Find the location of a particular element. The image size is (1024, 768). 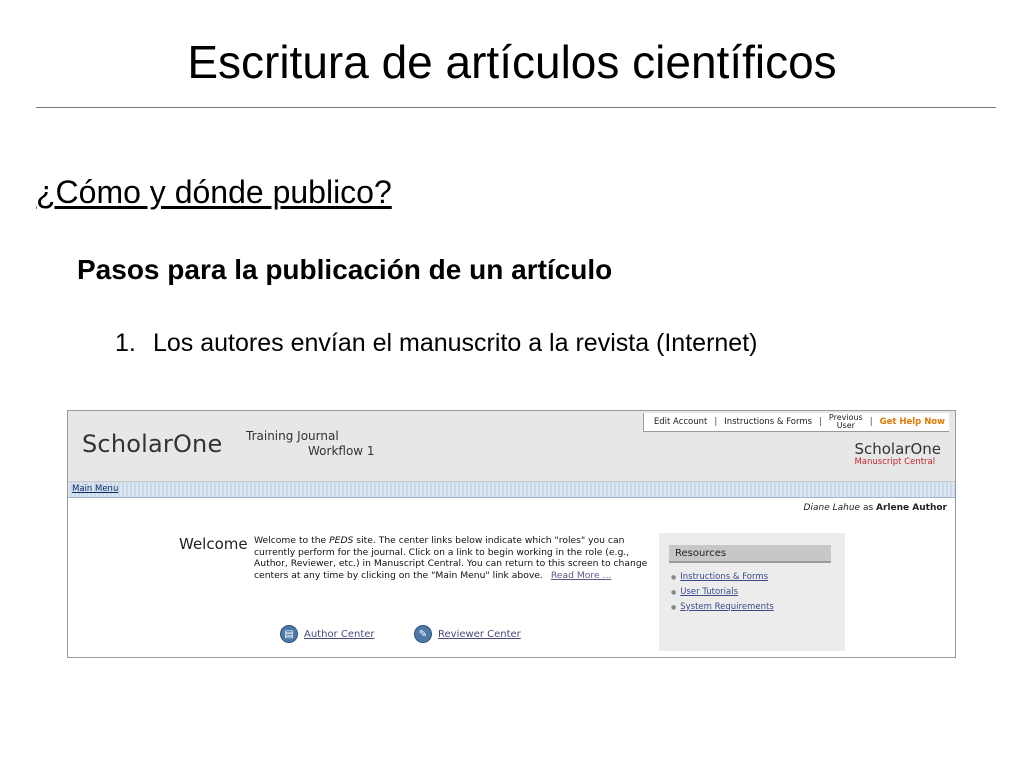

resource-instructions-forms: Instructions & Forms is located at coordinates (722, 577).